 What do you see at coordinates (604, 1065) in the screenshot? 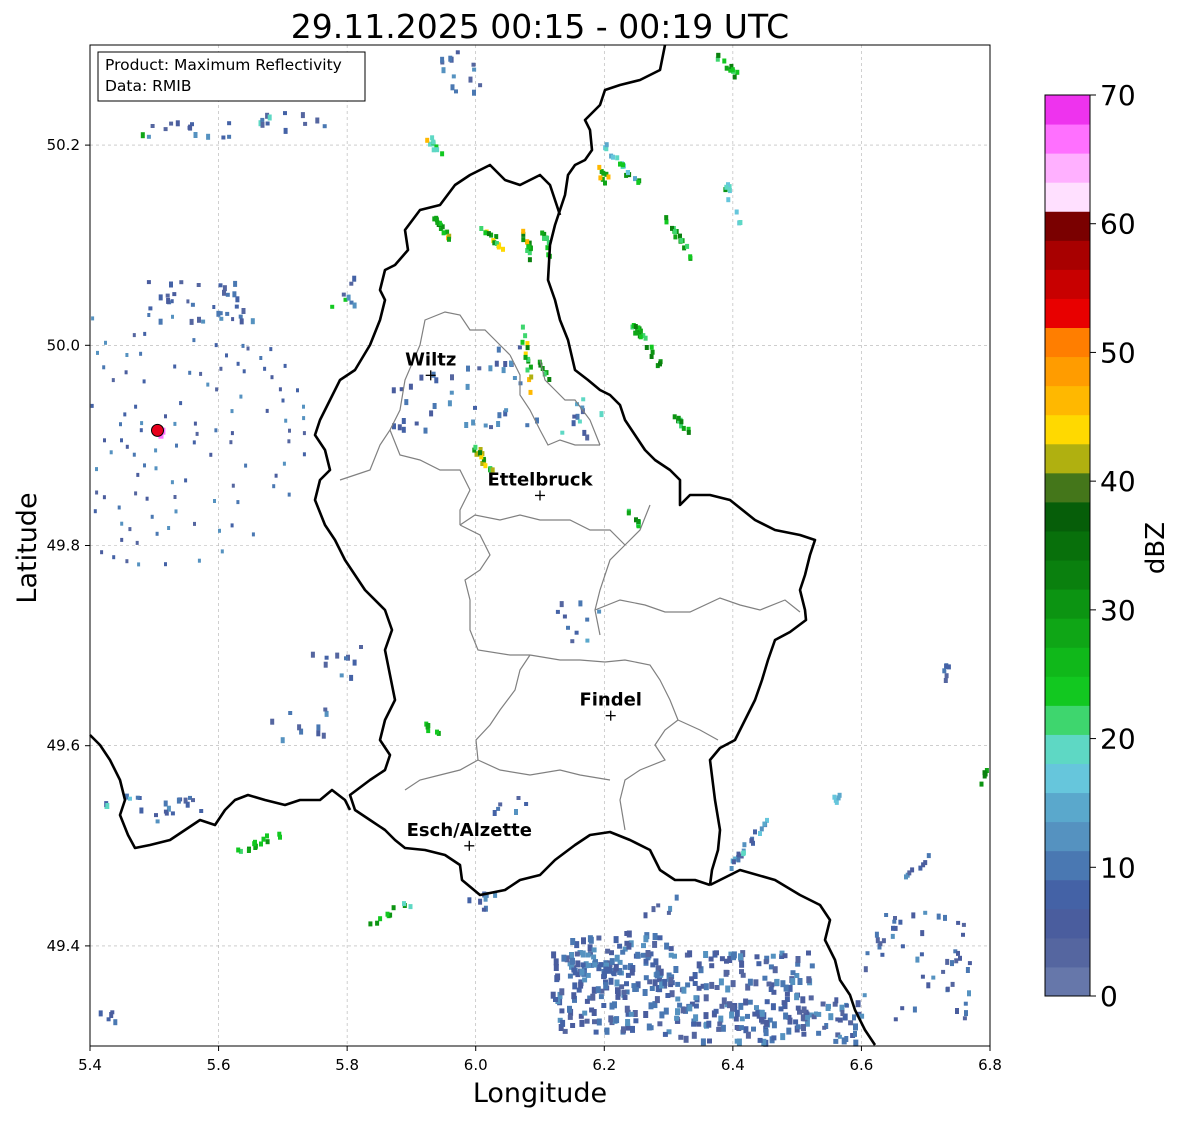
I see `x-tick-label: 6.2` at bounding box center [604, 1065].